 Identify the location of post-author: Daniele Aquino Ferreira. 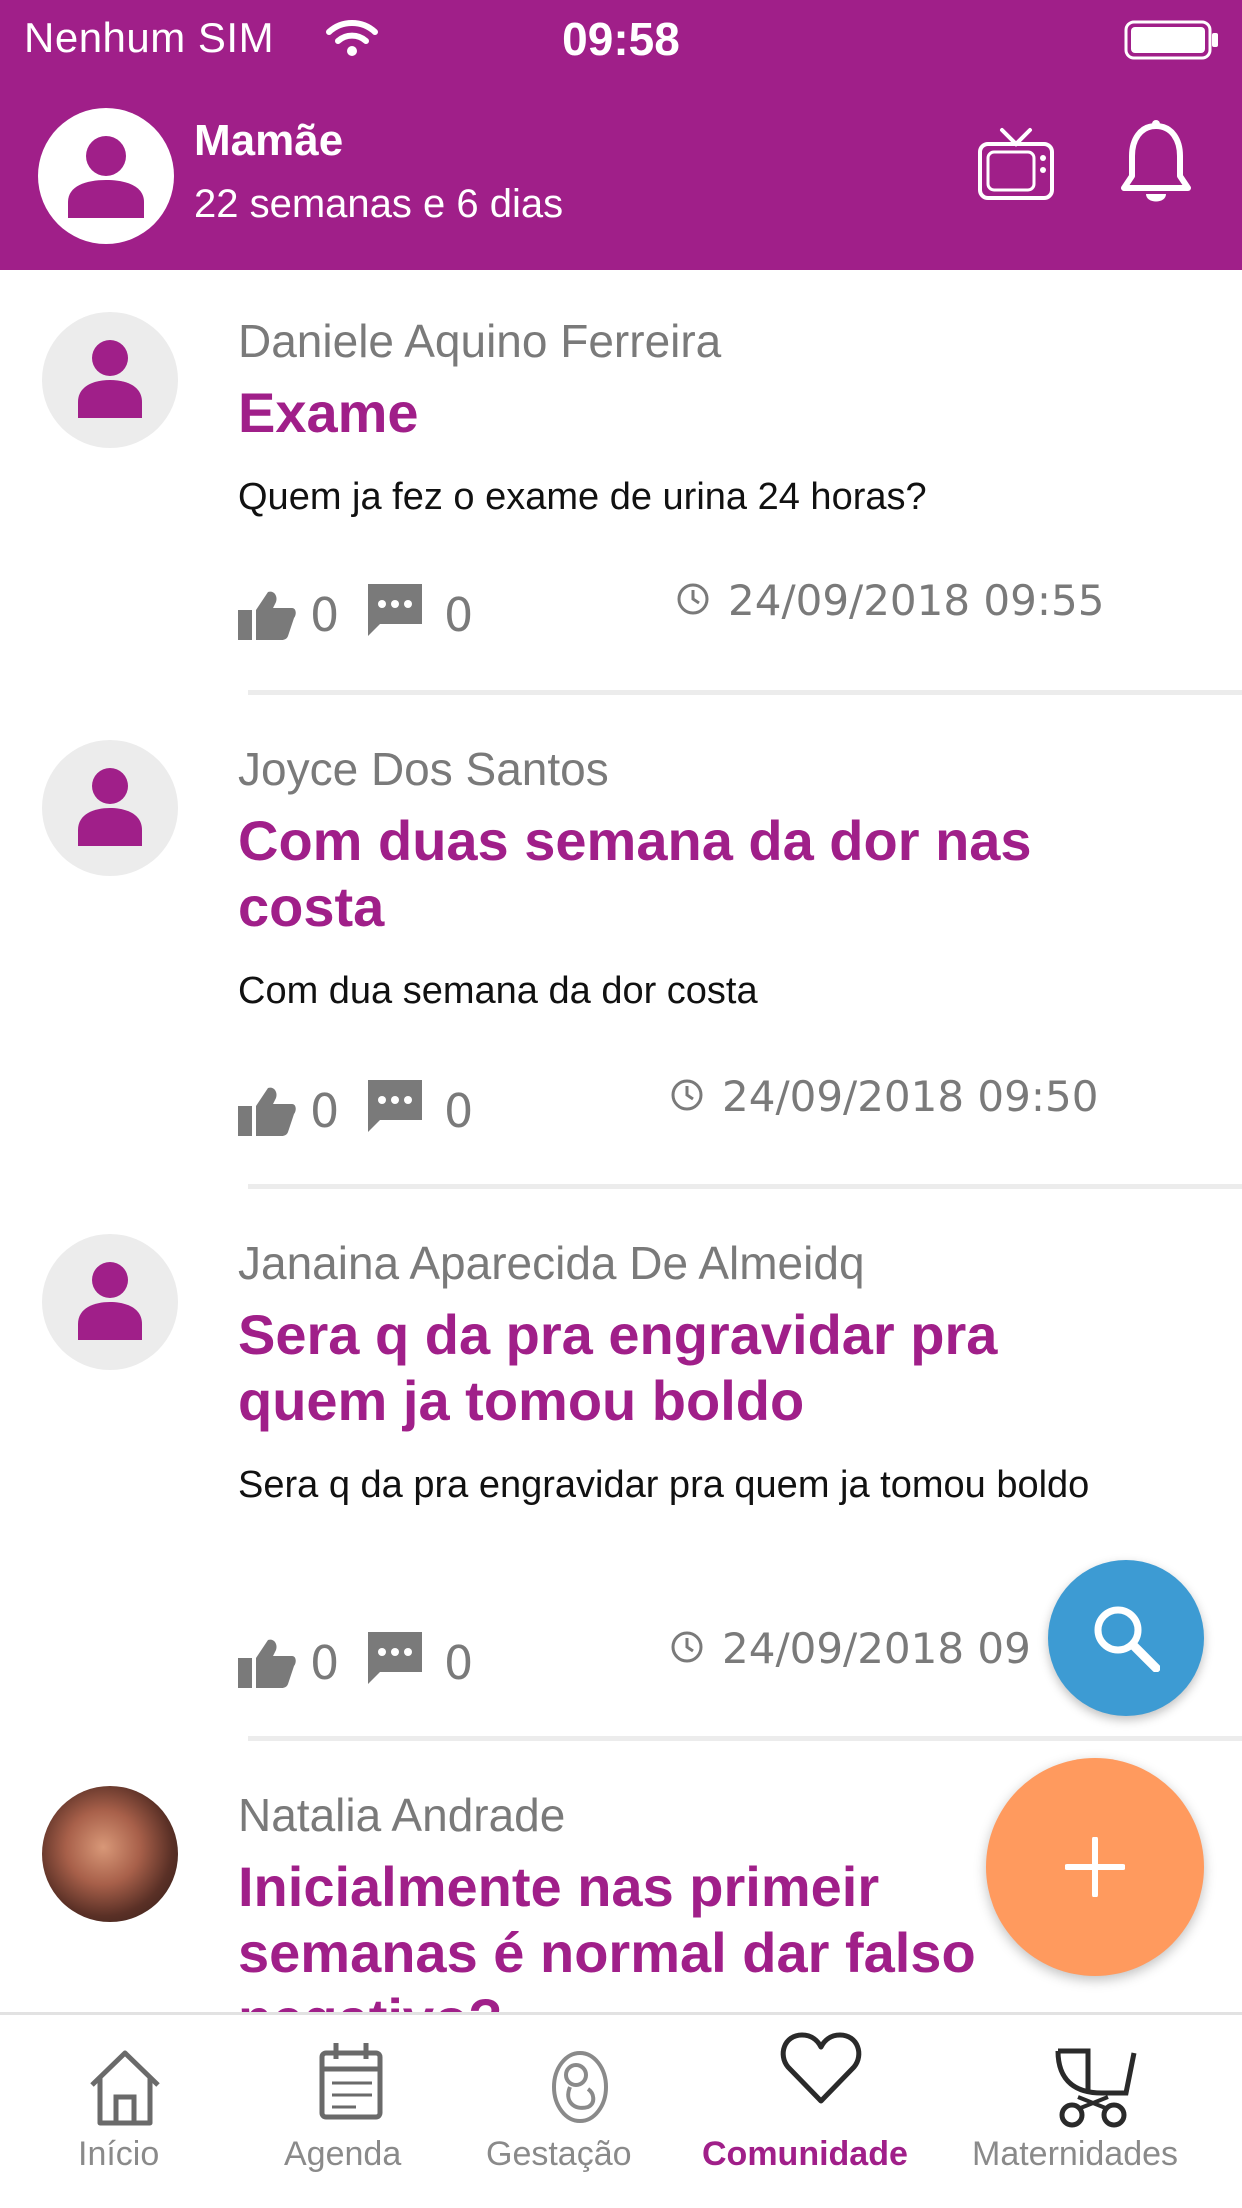
(480, 341).